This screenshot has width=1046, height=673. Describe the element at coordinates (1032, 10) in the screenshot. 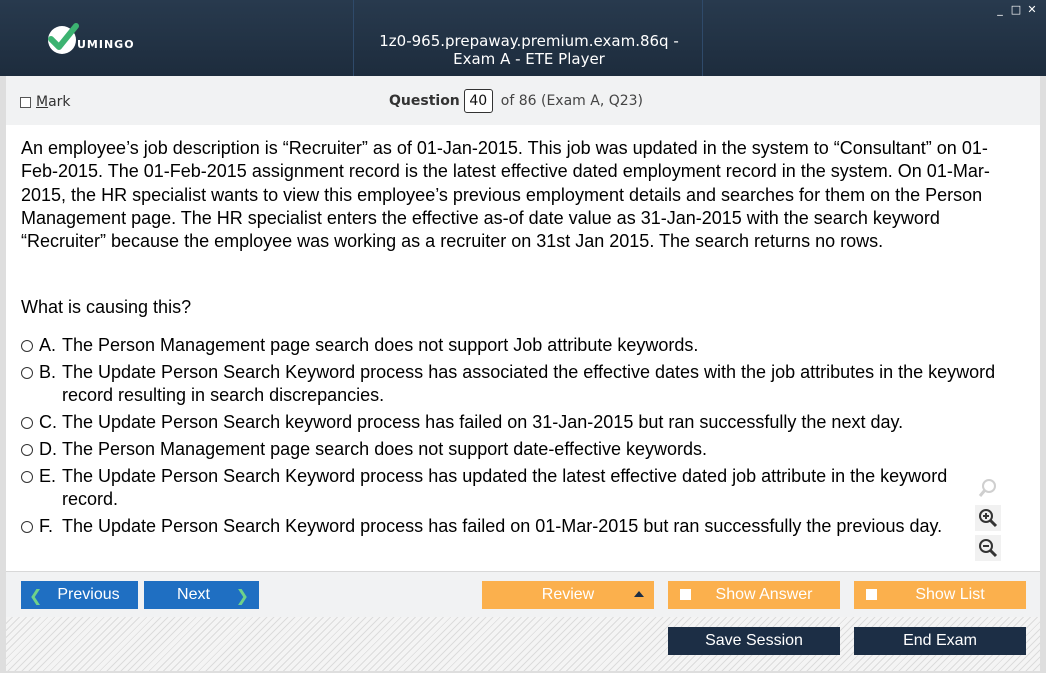

I see `close-button: ✕` at that location.